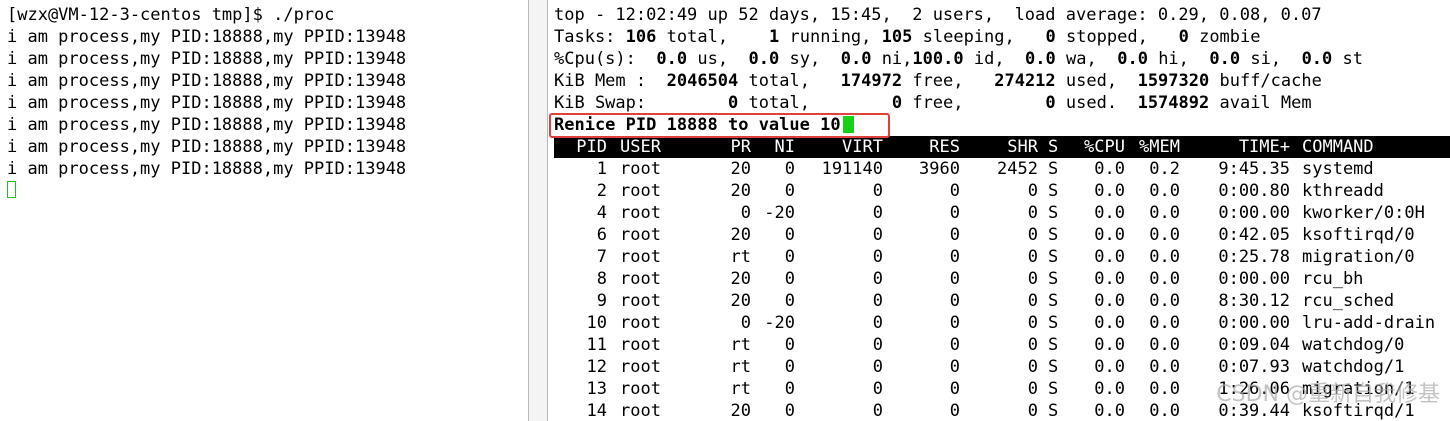 The image size is (1450, 421). What do you see at coordinates (1338, 147) in the screenshot?
I see `column-header-command: COMMAND` at bounding box center [1338, 147].